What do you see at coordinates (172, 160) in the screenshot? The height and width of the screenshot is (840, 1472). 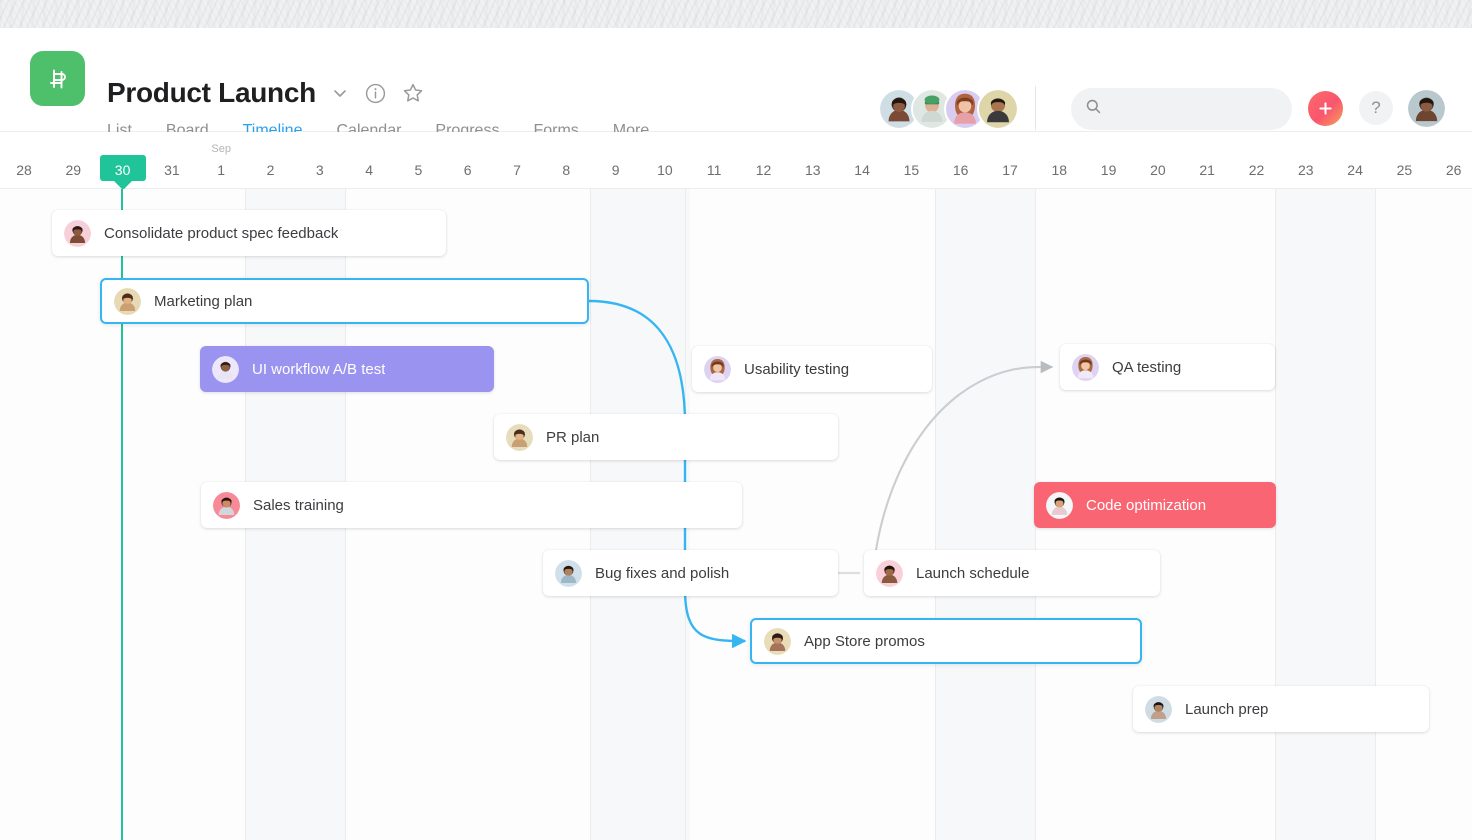 I see `ruler-day-31: 31` at bounding box center [172, 160].